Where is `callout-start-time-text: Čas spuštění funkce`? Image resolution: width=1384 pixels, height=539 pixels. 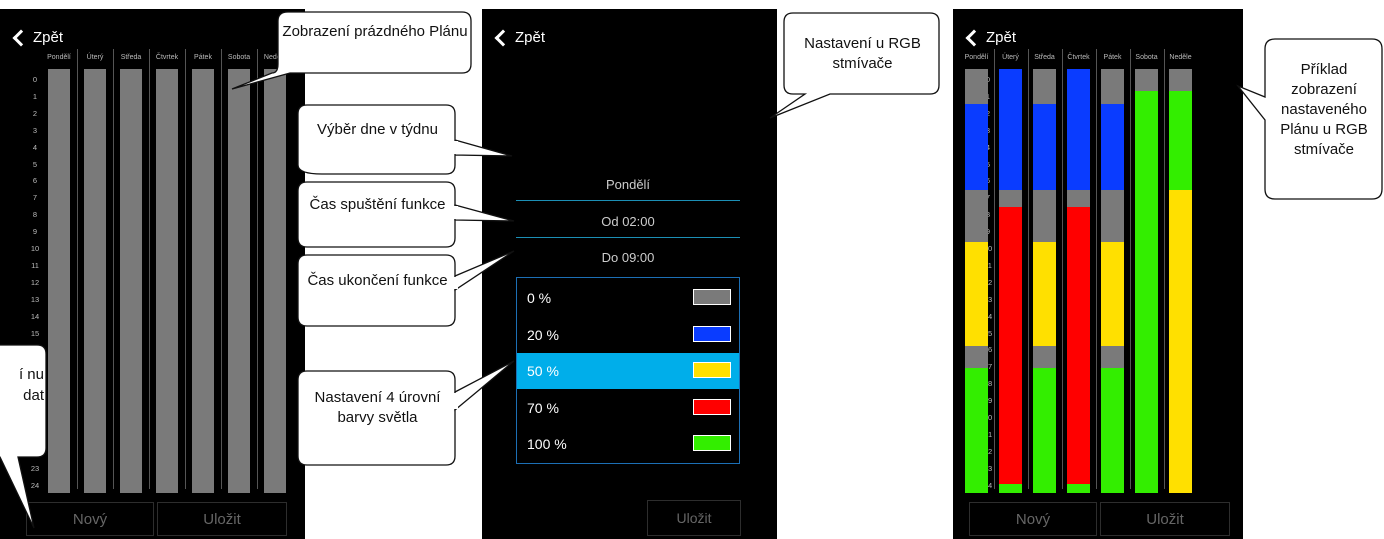 callout-start-time-text: Čas spuštění funkce is located at coordinates (377, 204).